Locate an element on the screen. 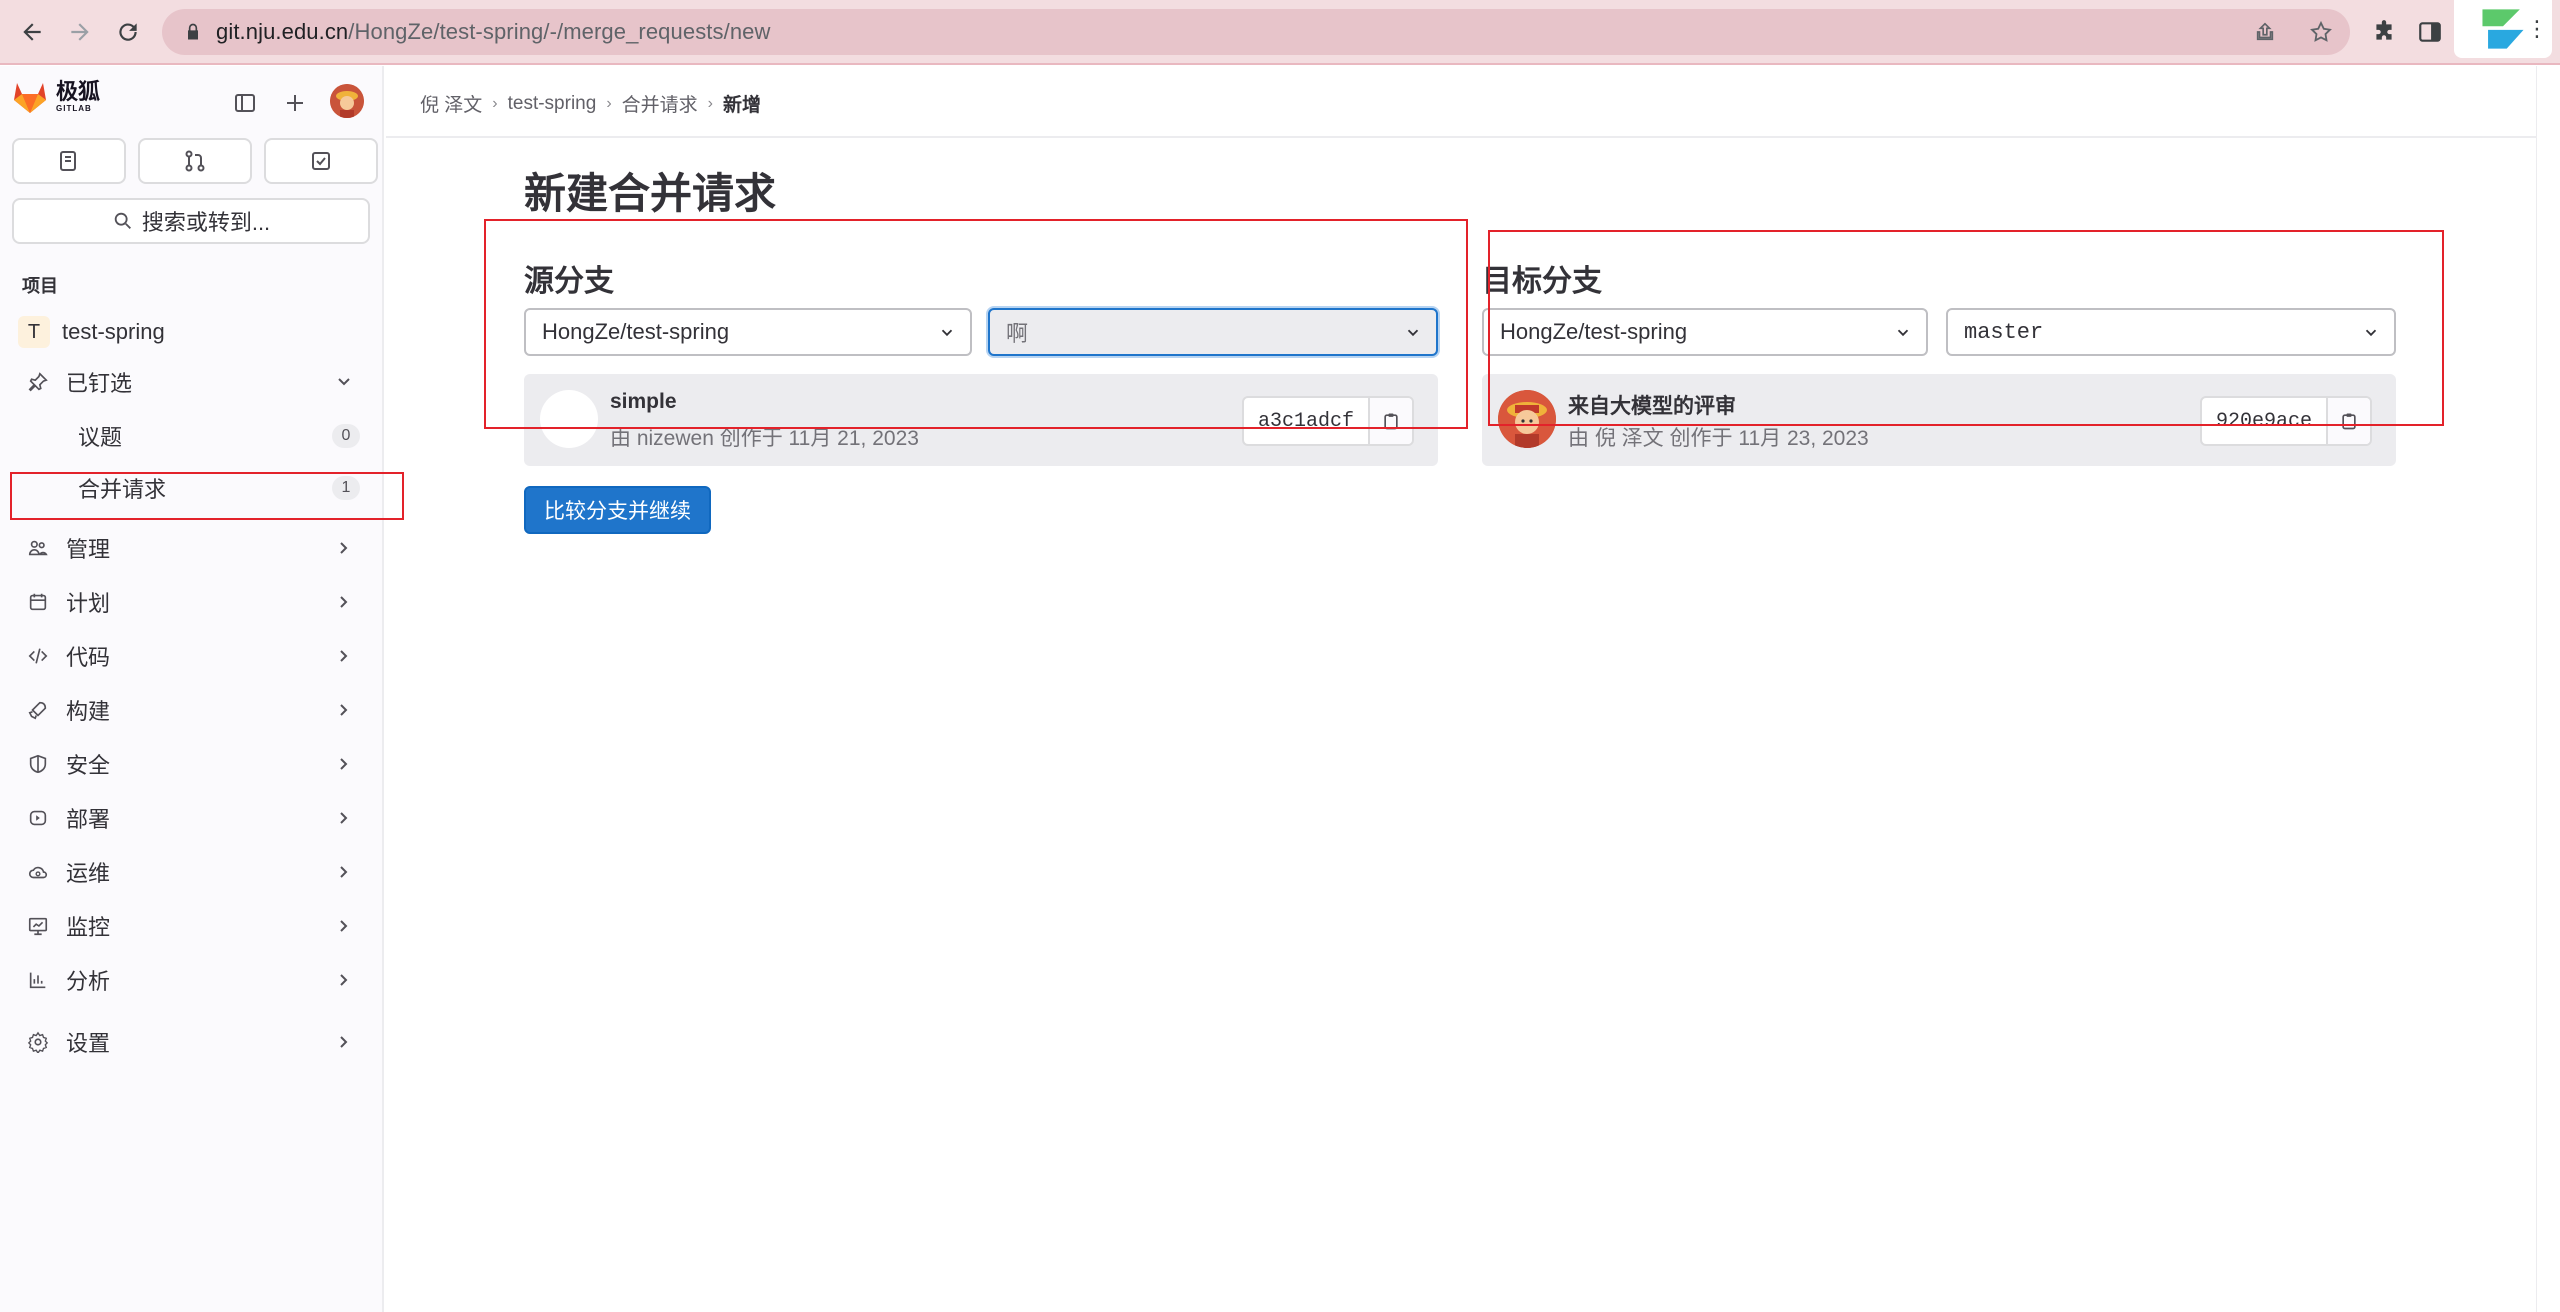 The height and width of the screenshot is (1312, 2560). merge-requests-count-badge: 1 is located at coordinates (346, 488).